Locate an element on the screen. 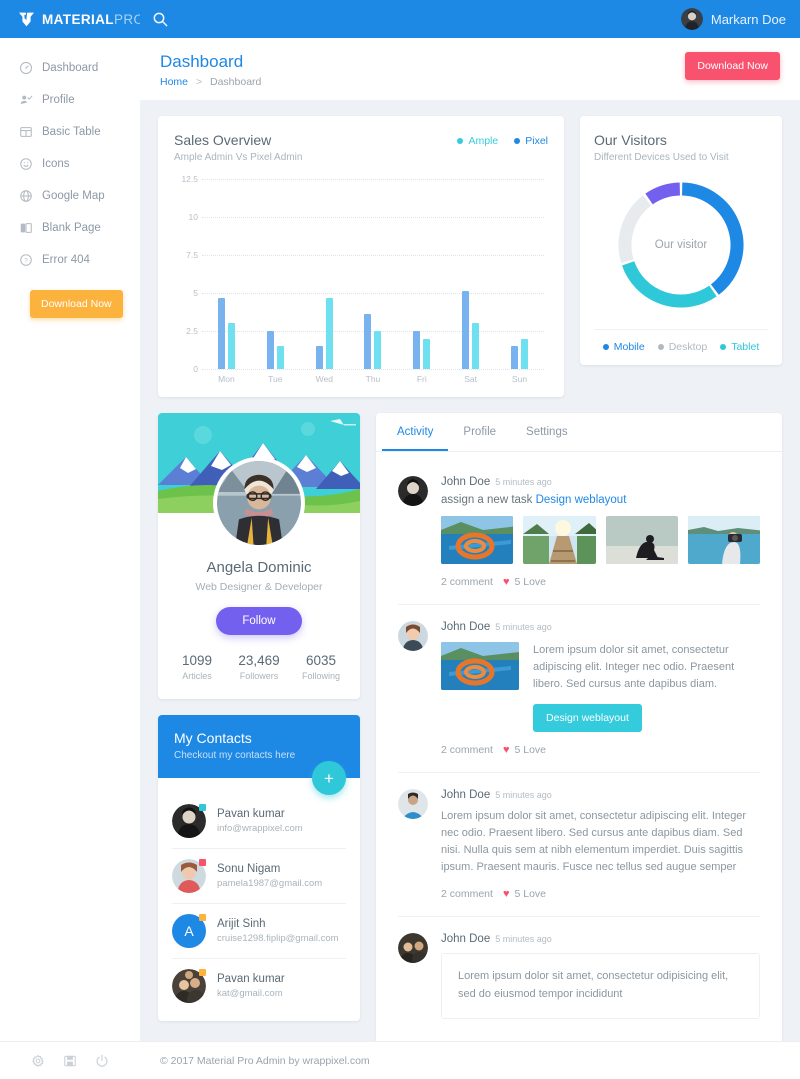 The height and width of the screenshot is (1079, 800). stat-label: Articles is located at coordinates (197, 676).